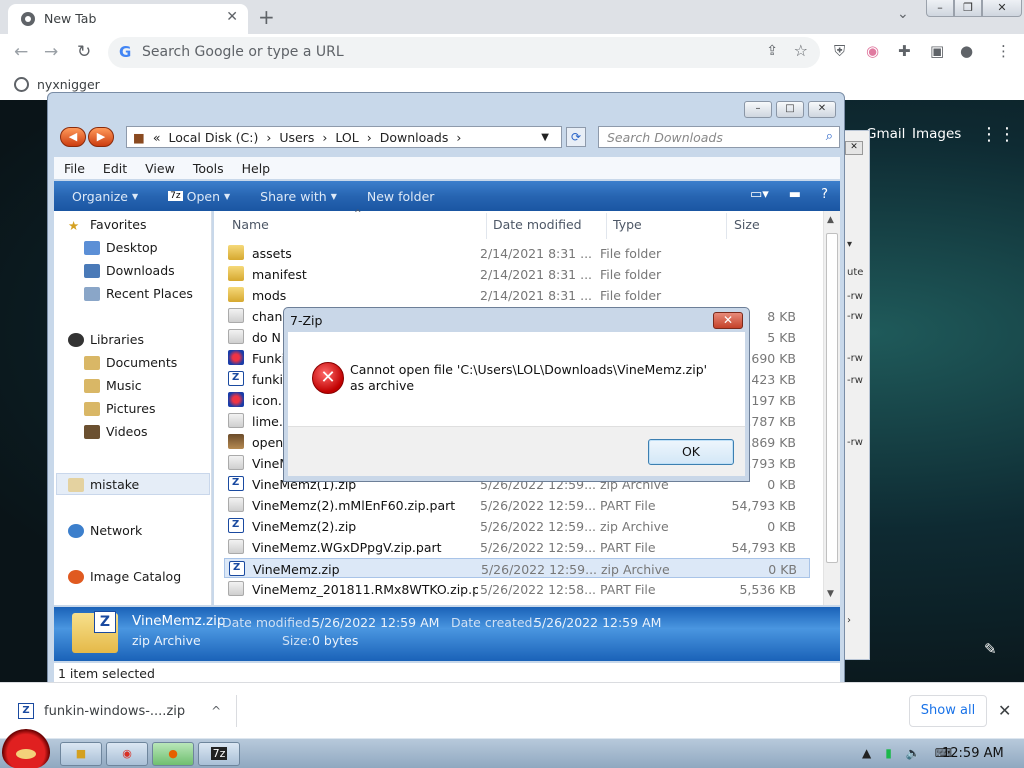  Describe the element at coordinates (940, 8) in the screenshot. I see `minimize-button: –` at that location.